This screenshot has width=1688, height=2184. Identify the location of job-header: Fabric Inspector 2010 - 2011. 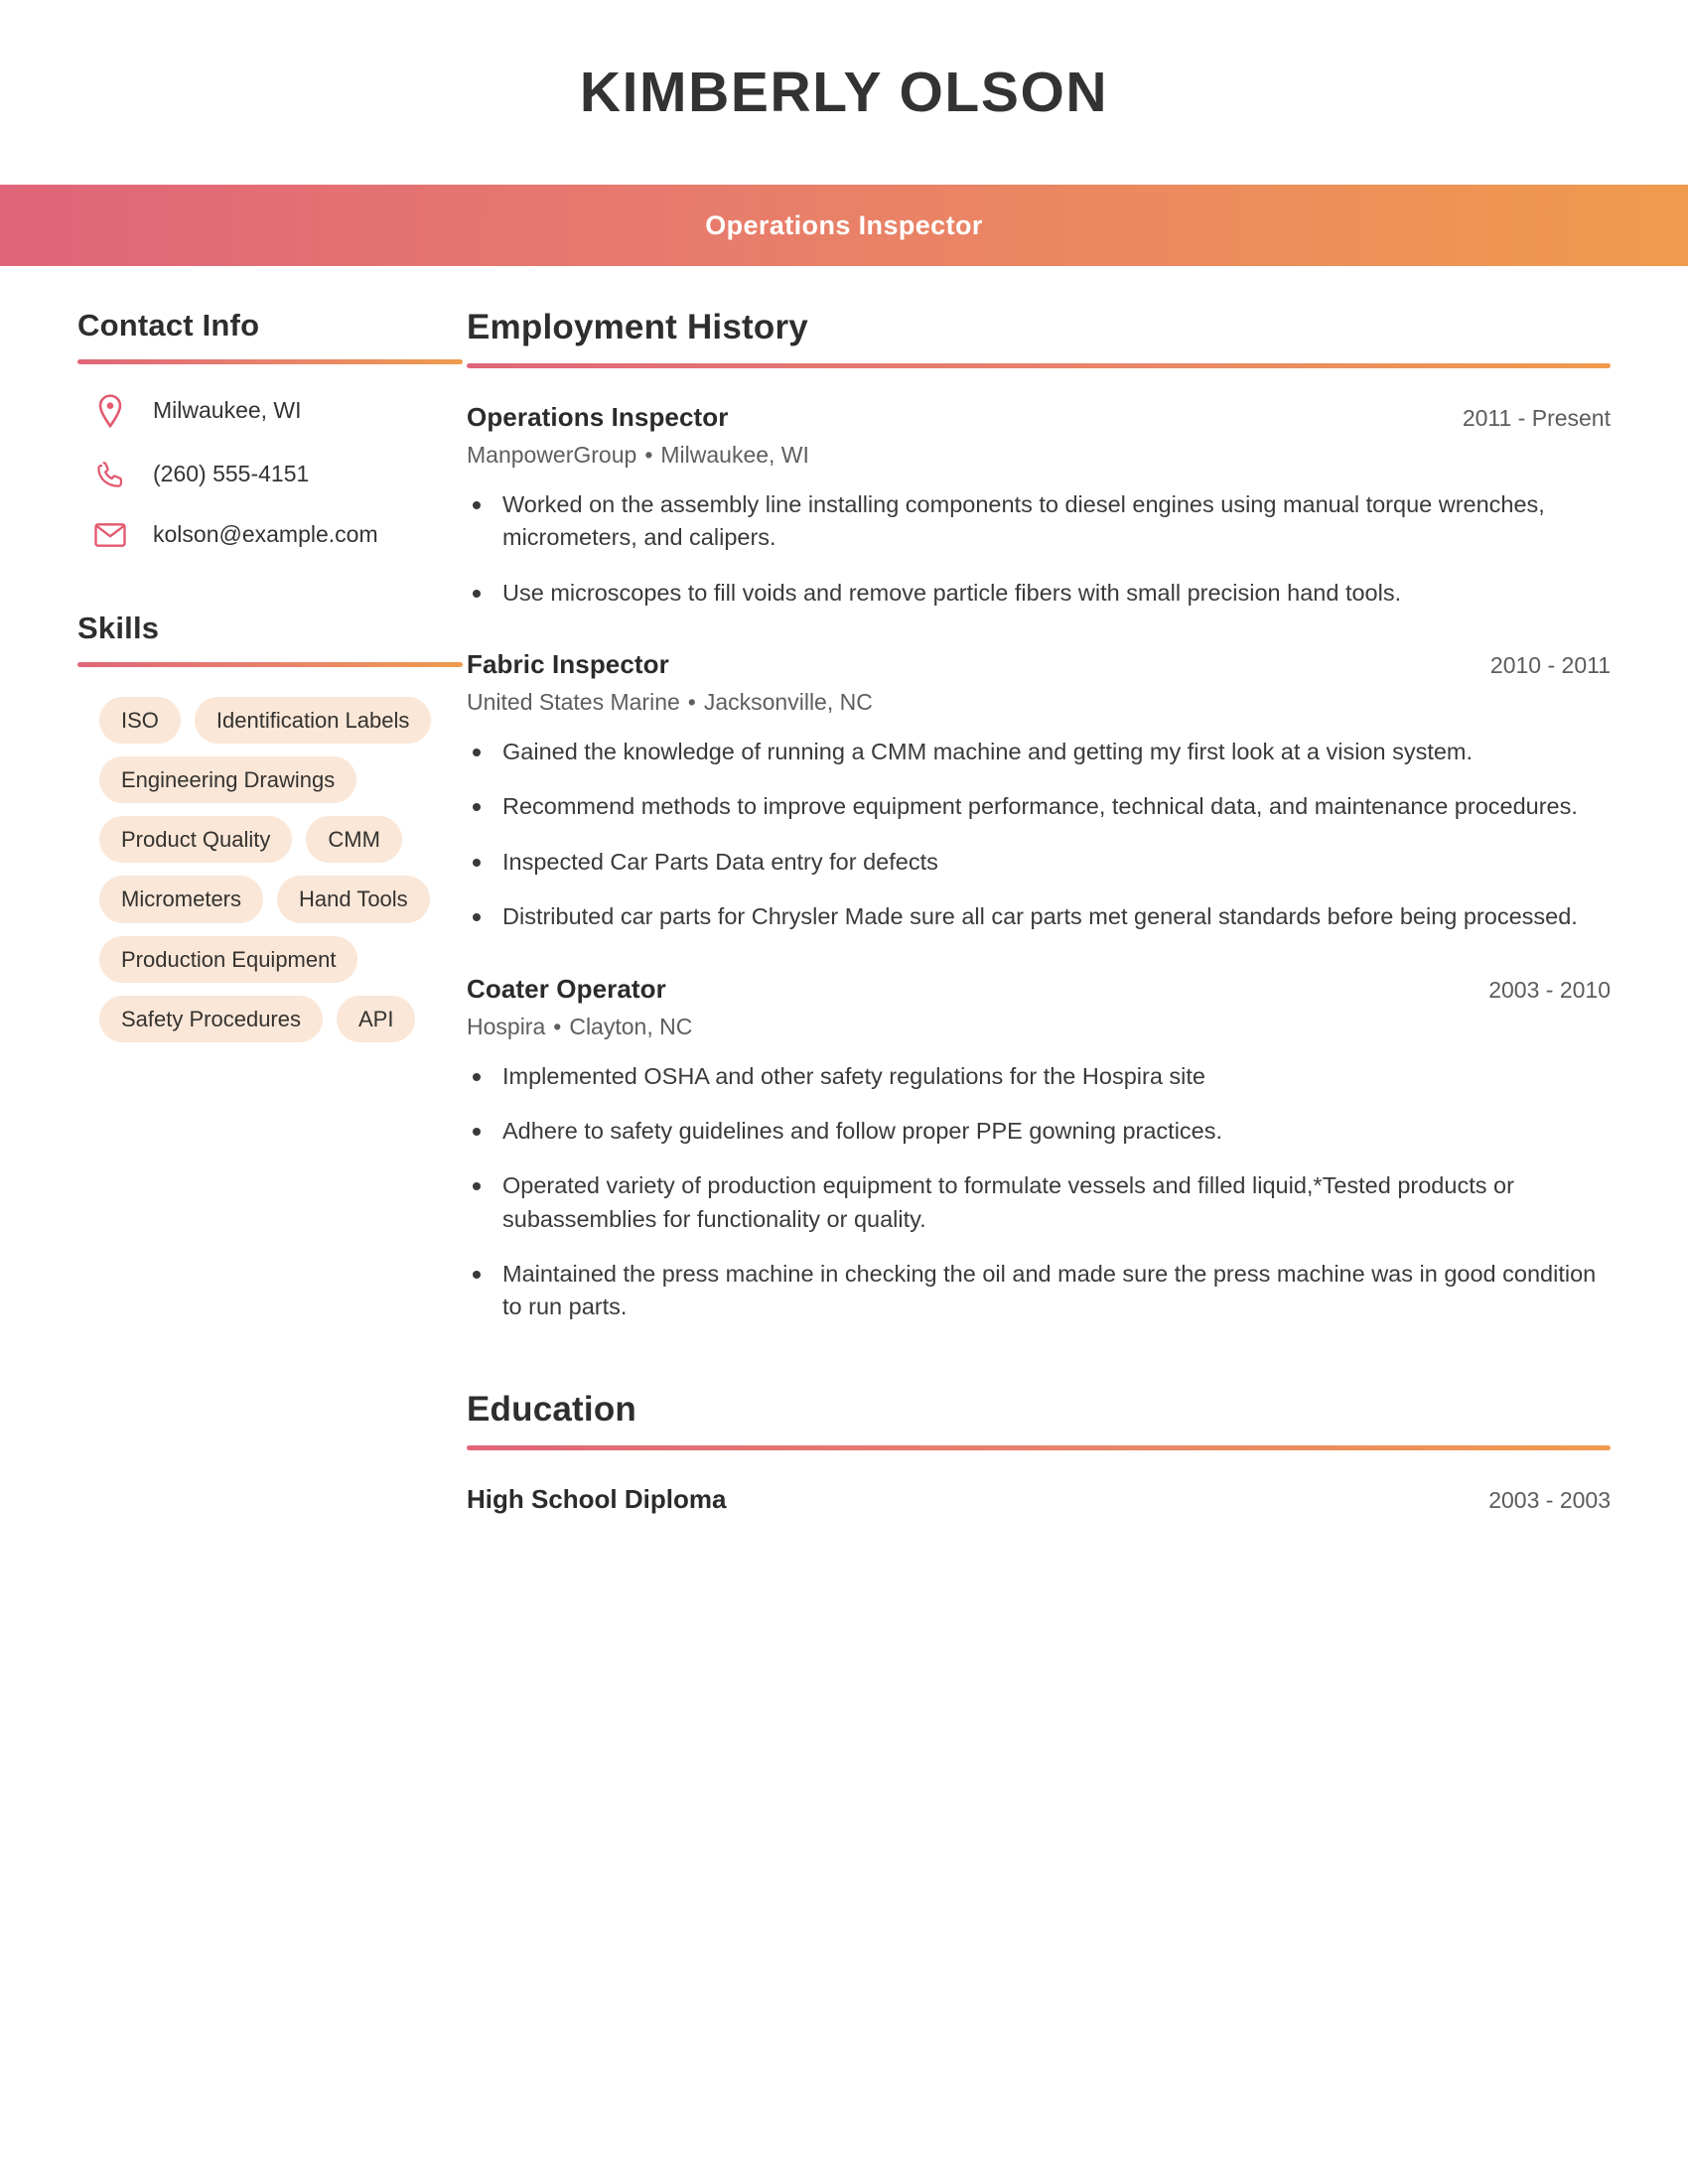
(1039, 664).